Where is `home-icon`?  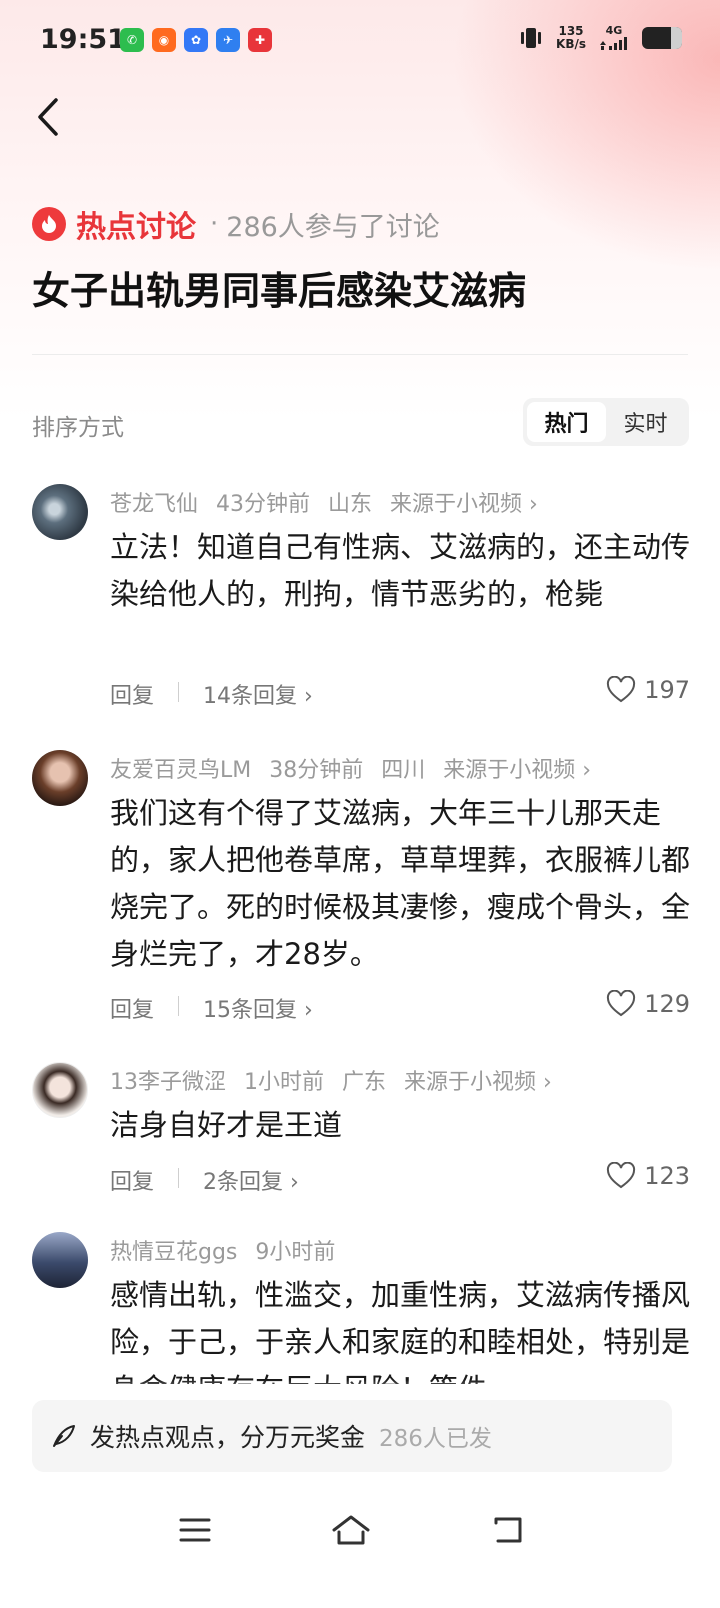 home-icon is located at coordinates (351, 1530).